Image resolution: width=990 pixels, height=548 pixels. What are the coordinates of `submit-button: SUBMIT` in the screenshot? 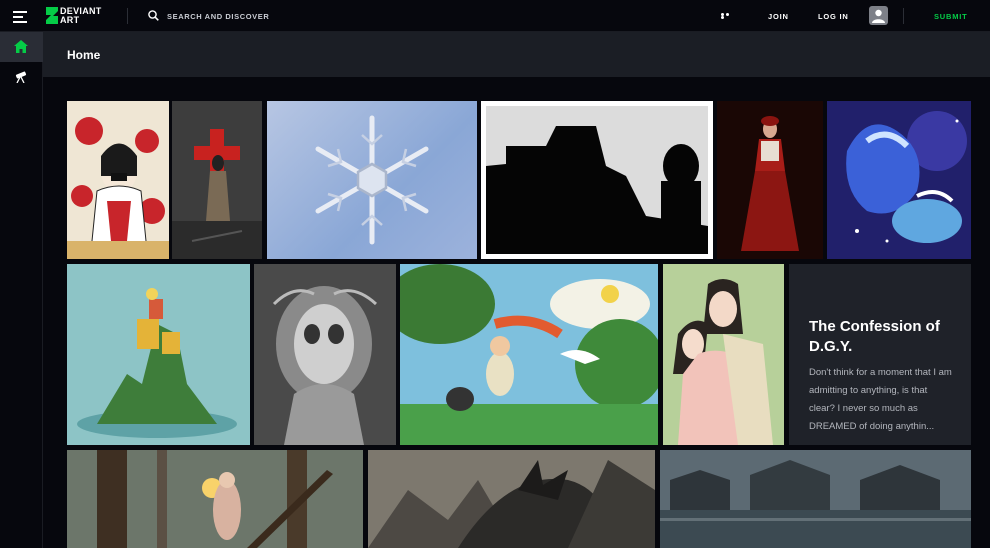 It's located at (951, 16).